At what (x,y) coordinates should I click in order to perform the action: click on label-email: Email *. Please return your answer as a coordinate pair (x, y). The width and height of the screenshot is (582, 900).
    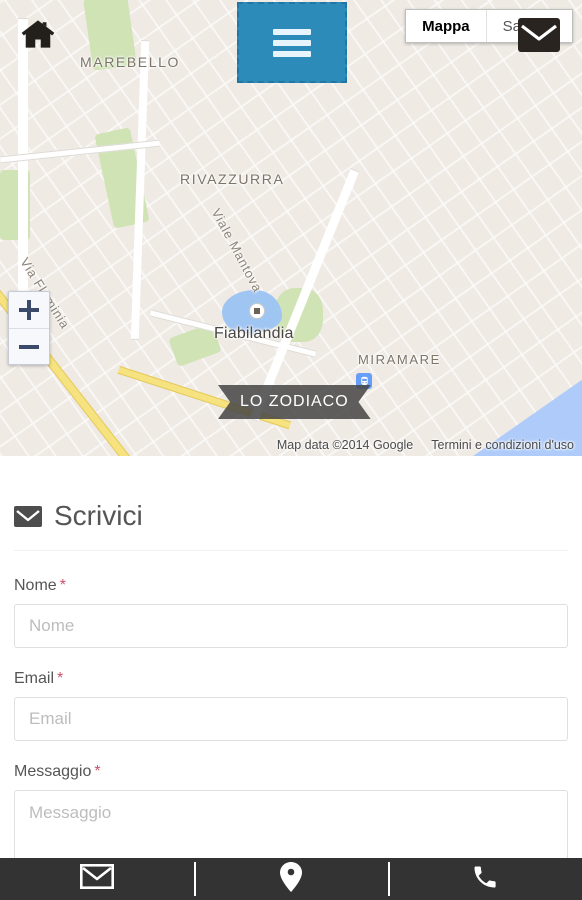
    Looking at the image, I should click on (291, 679).